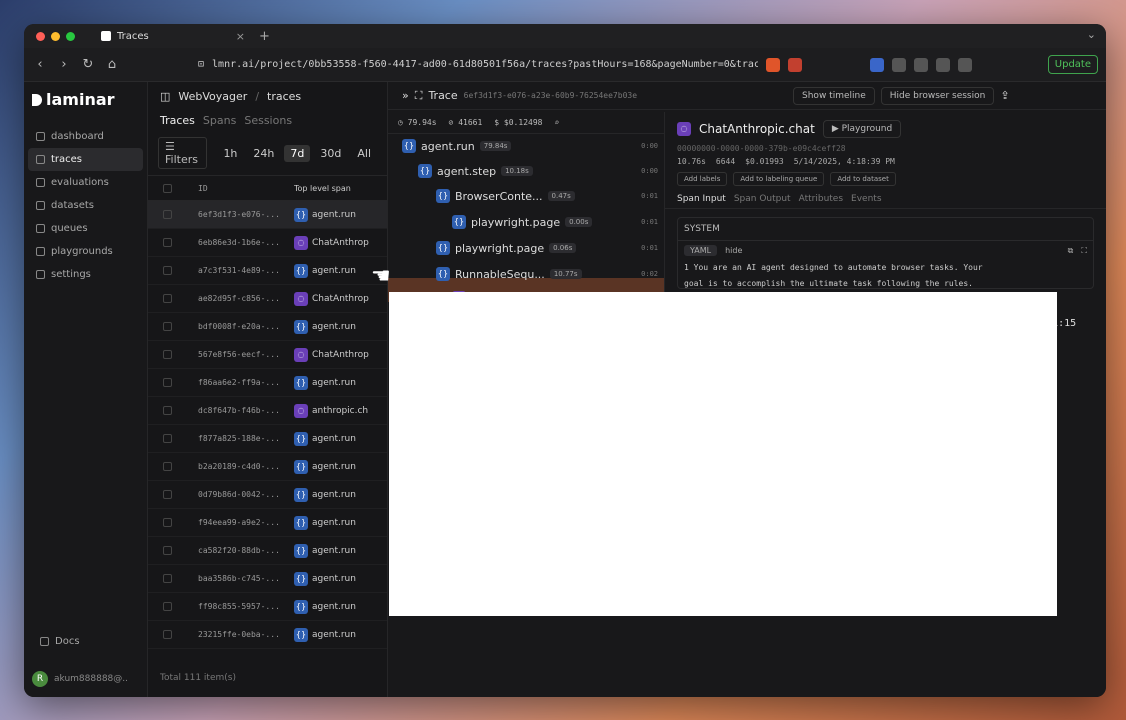 The width and height of the screenshot is (1126, 720). I want to click on column-header-top-span: Top level span, so click(340, 188).